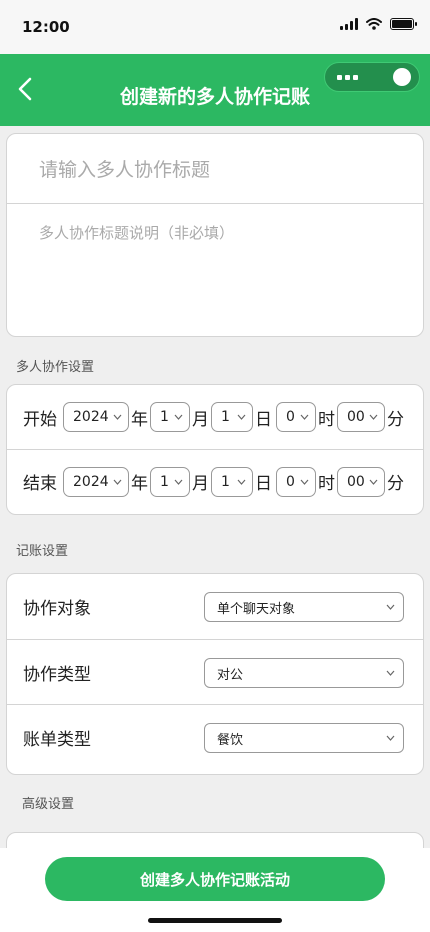 The image size is (430, 932). I want to click on collab-type-row: 协作类型 对公, so click(215, 671).